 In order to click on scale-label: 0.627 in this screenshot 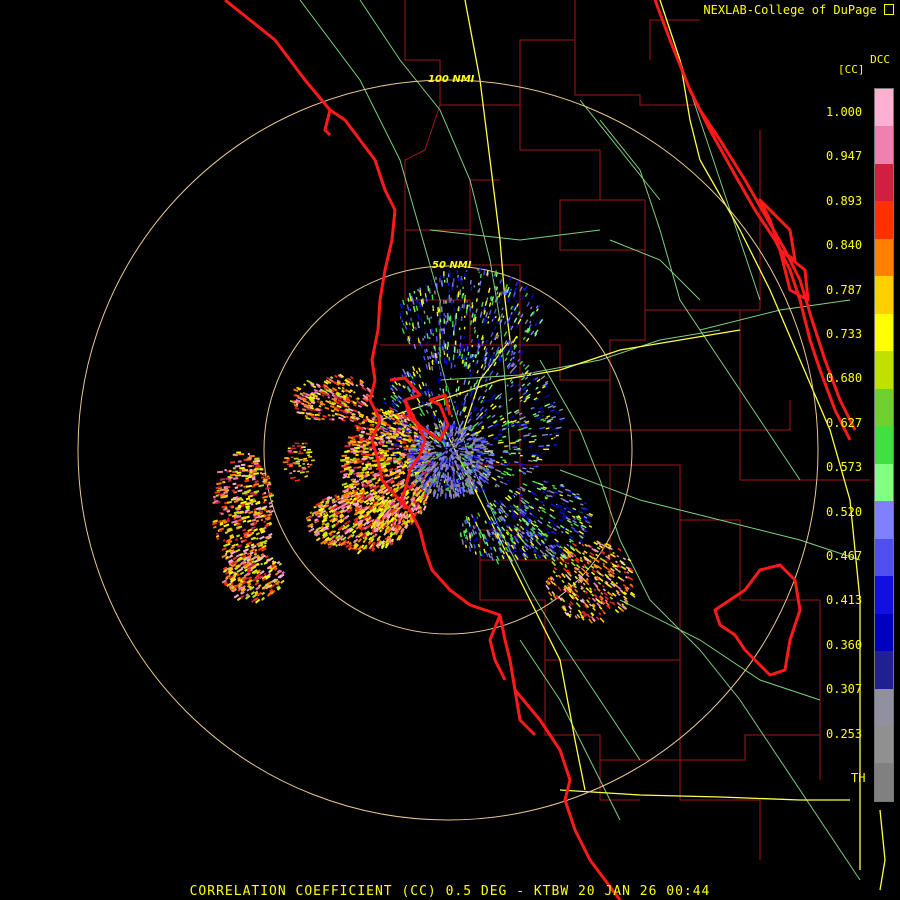, I will do `click(844, 422)`.